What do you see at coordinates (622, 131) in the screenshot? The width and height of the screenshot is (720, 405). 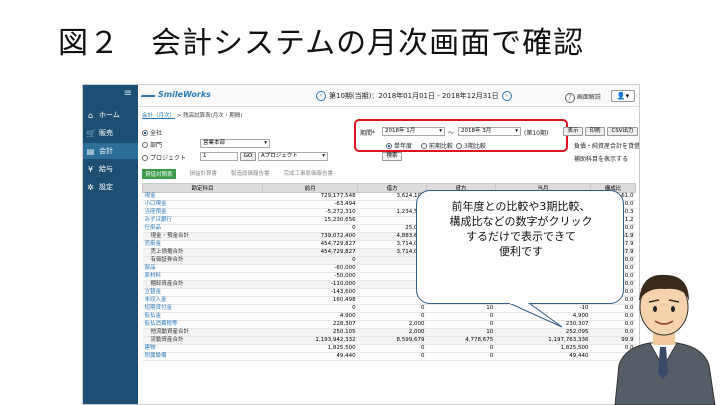 I see `csv-export-button: CSV出力` at bounding box center [622, 131].